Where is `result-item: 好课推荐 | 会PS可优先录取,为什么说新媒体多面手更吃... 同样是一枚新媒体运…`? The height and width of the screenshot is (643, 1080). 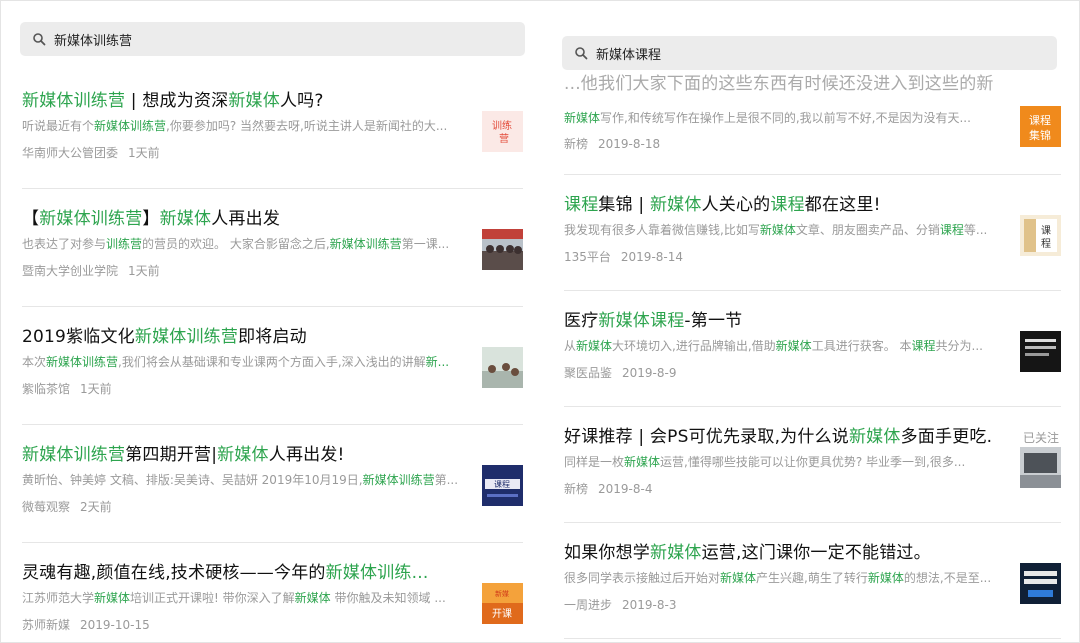 result-item: 好课推荐 | 会PS可优先录取,为什么说新媒体多面手更吃... 同样是一枚新媒体运… is located at coordinates (812, 465).